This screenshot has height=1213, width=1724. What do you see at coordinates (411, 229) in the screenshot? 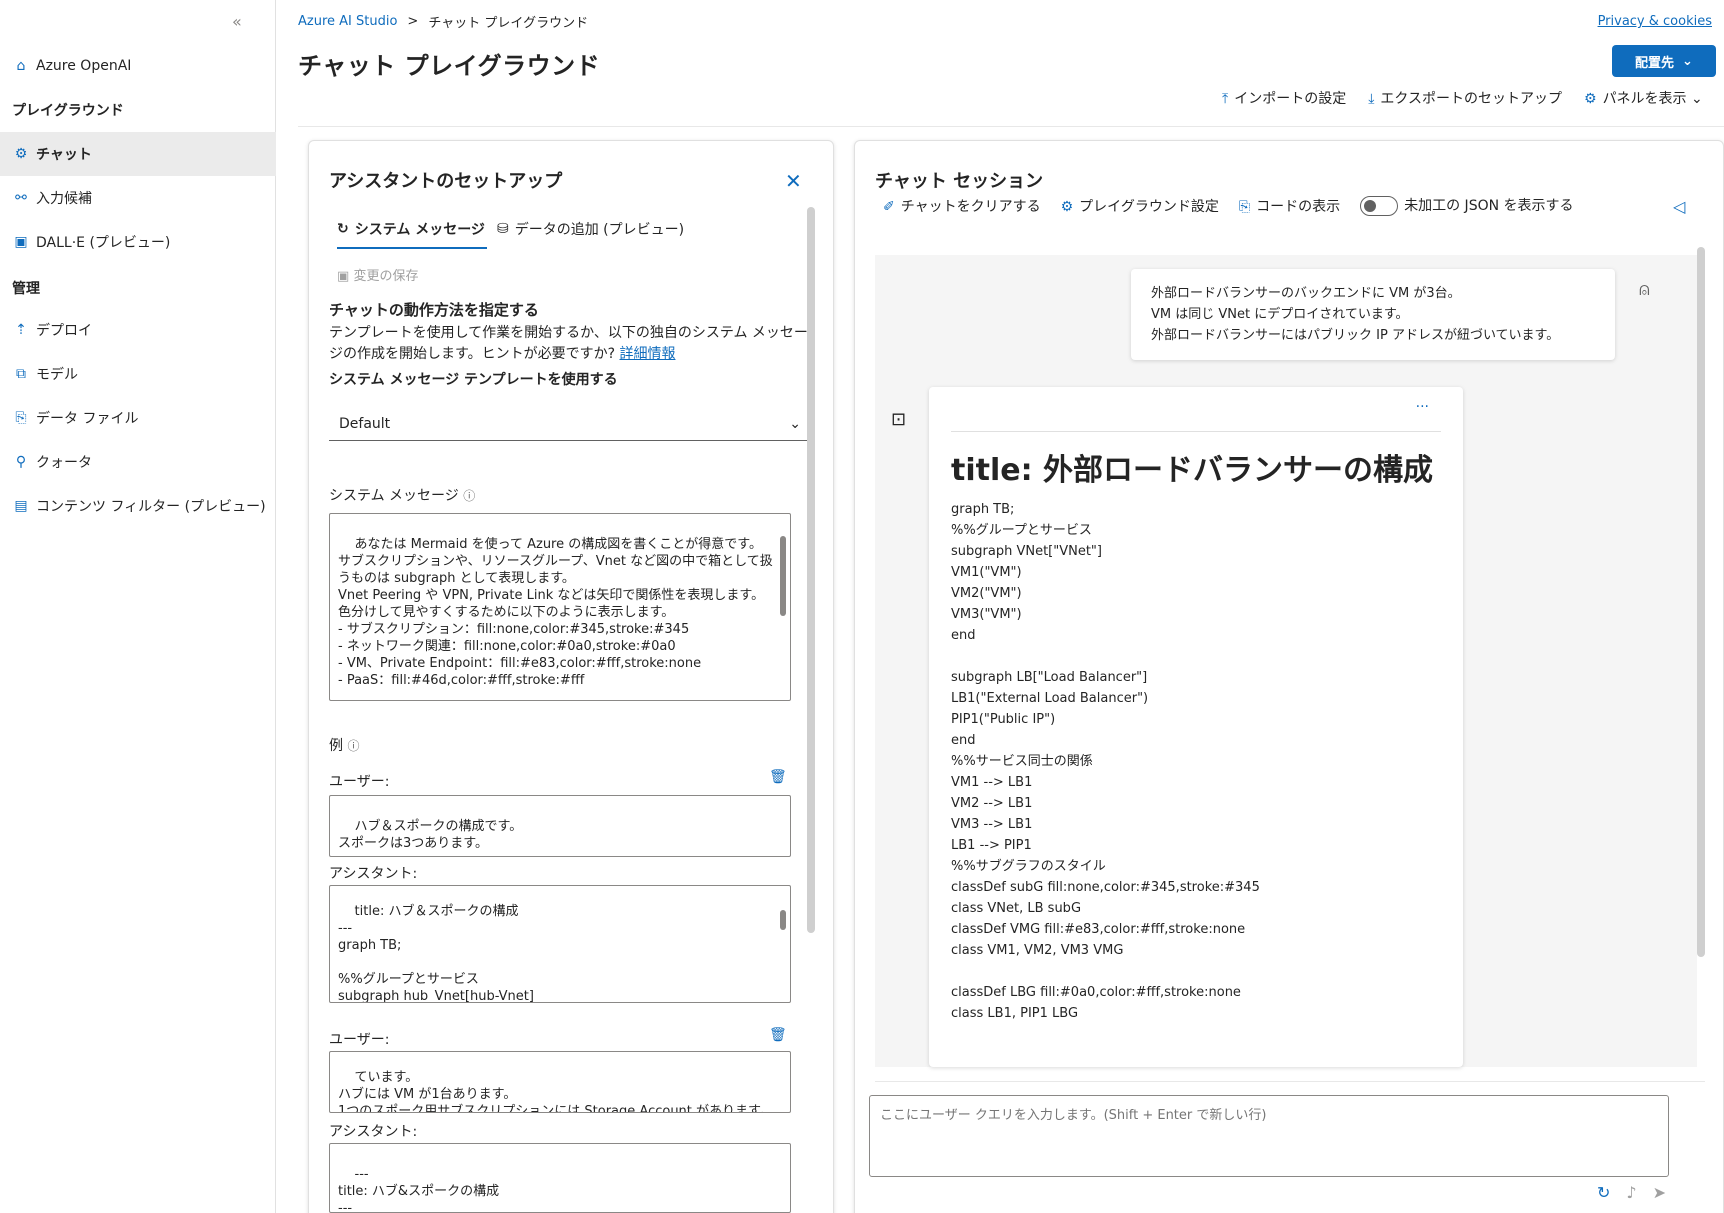
I see `tab-system-message: ↻ システム メッセージ` at bounding box center [411, 229].